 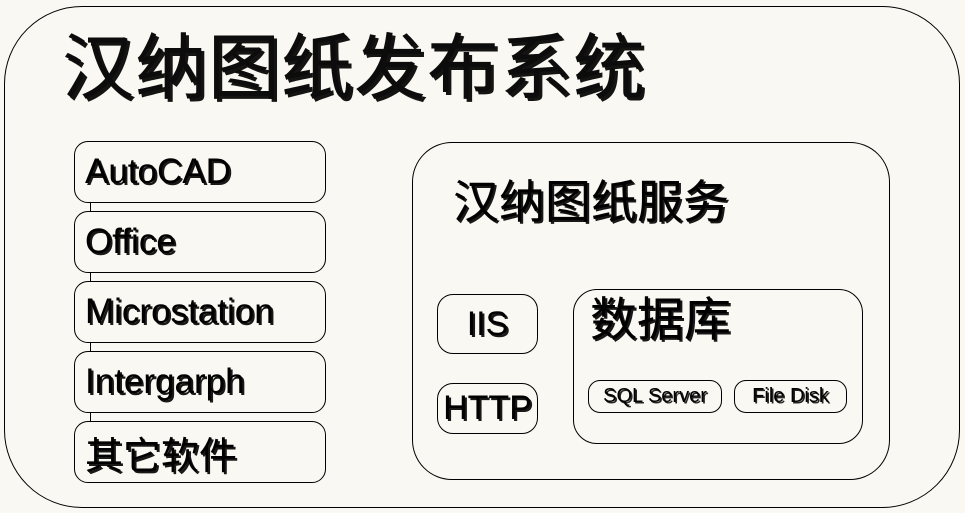 I want to click on client-box-office: Office, so click(x=200, y=242).